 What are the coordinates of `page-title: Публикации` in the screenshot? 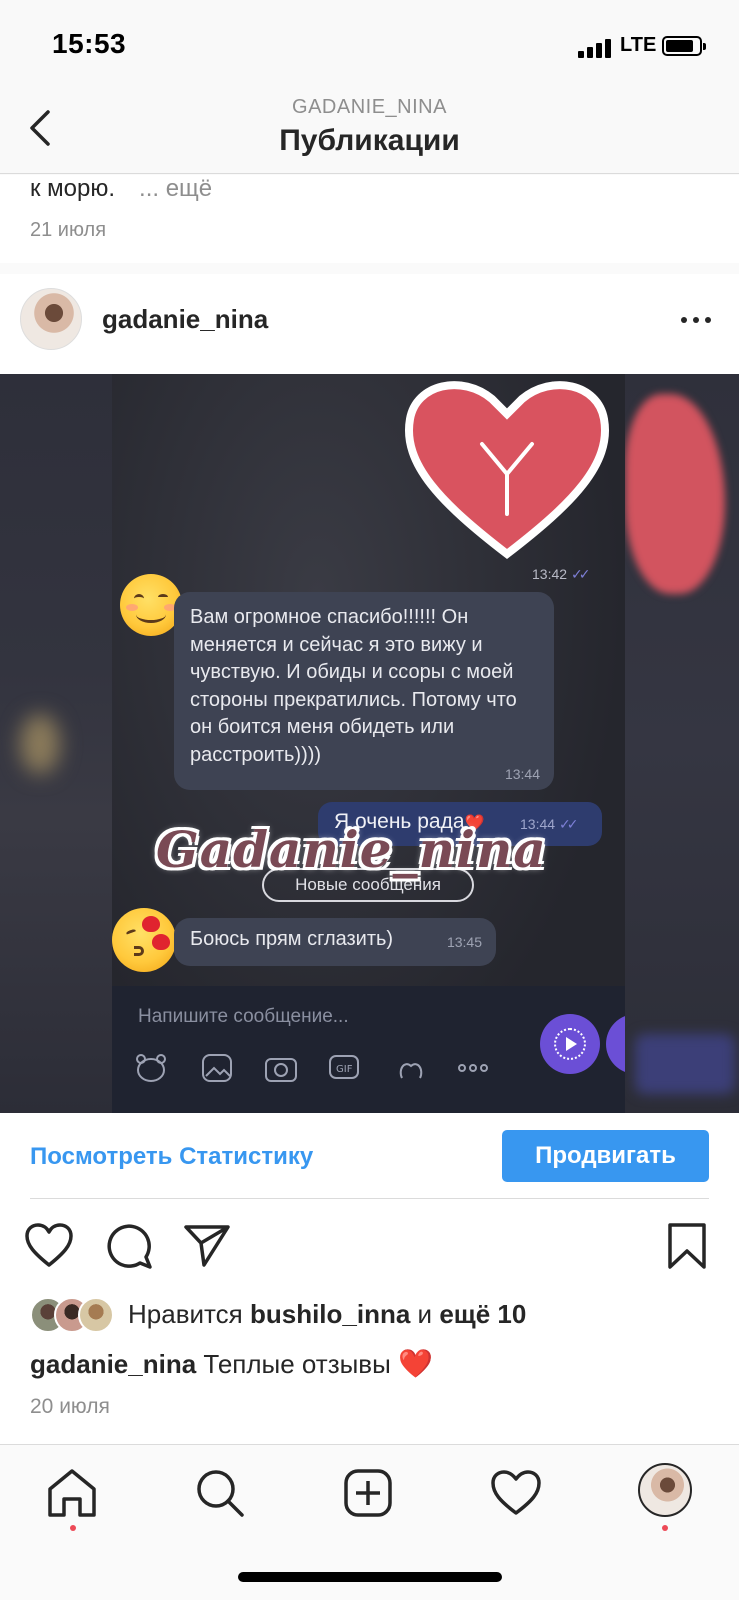 It's located at (369, 140).